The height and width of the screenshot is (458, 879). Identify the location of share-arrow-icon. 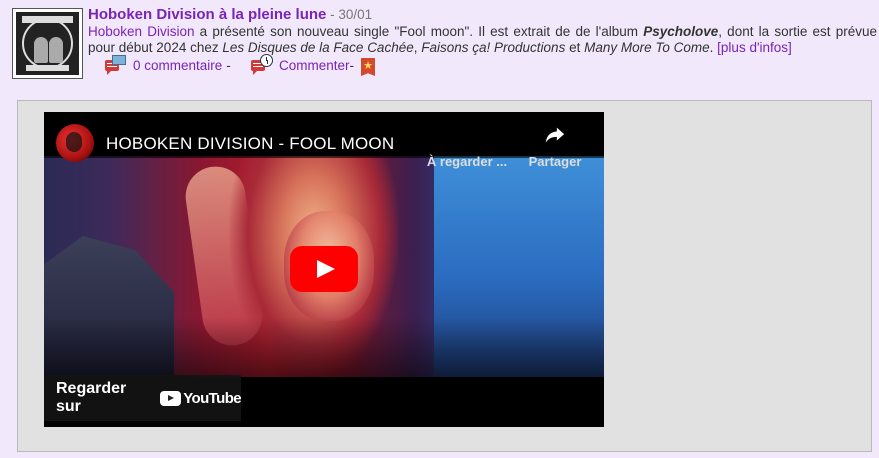
(555, 135).